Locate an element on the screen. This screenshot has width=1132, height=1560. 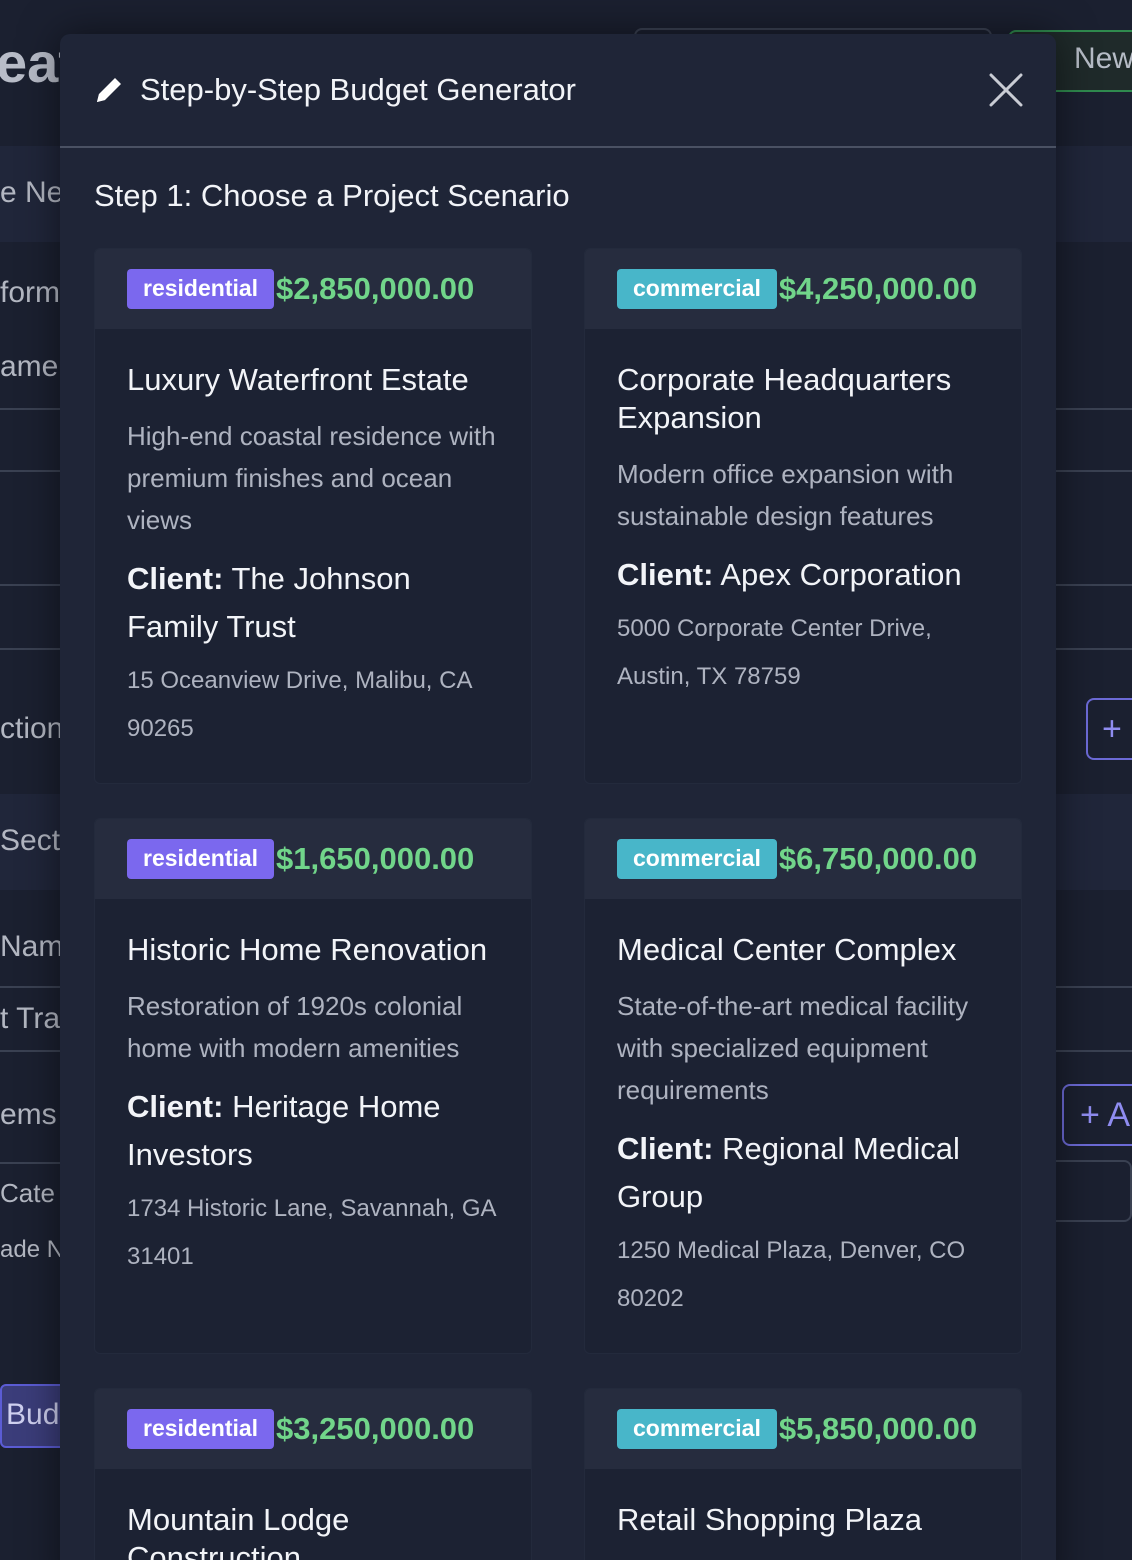
background-label: ction is located at coordinates (32, 728).